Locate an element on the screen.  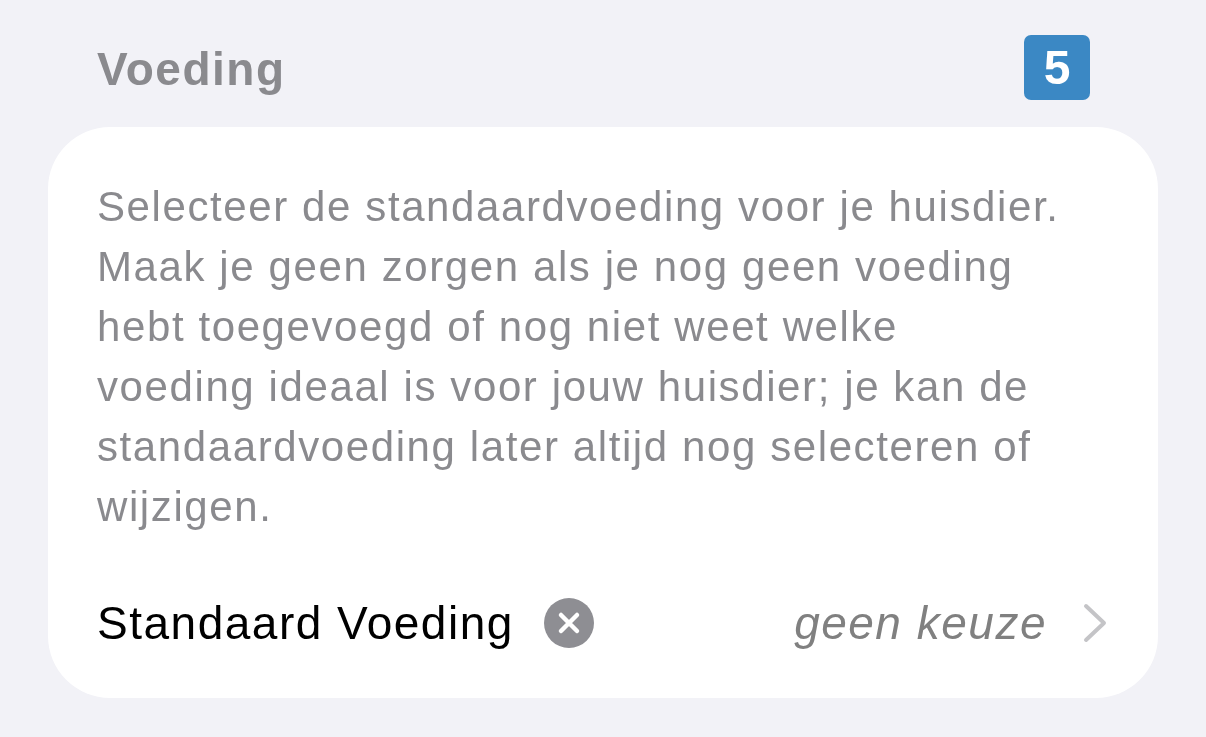
row-label: Standaard Voeding is located at coordinates (305, 623).